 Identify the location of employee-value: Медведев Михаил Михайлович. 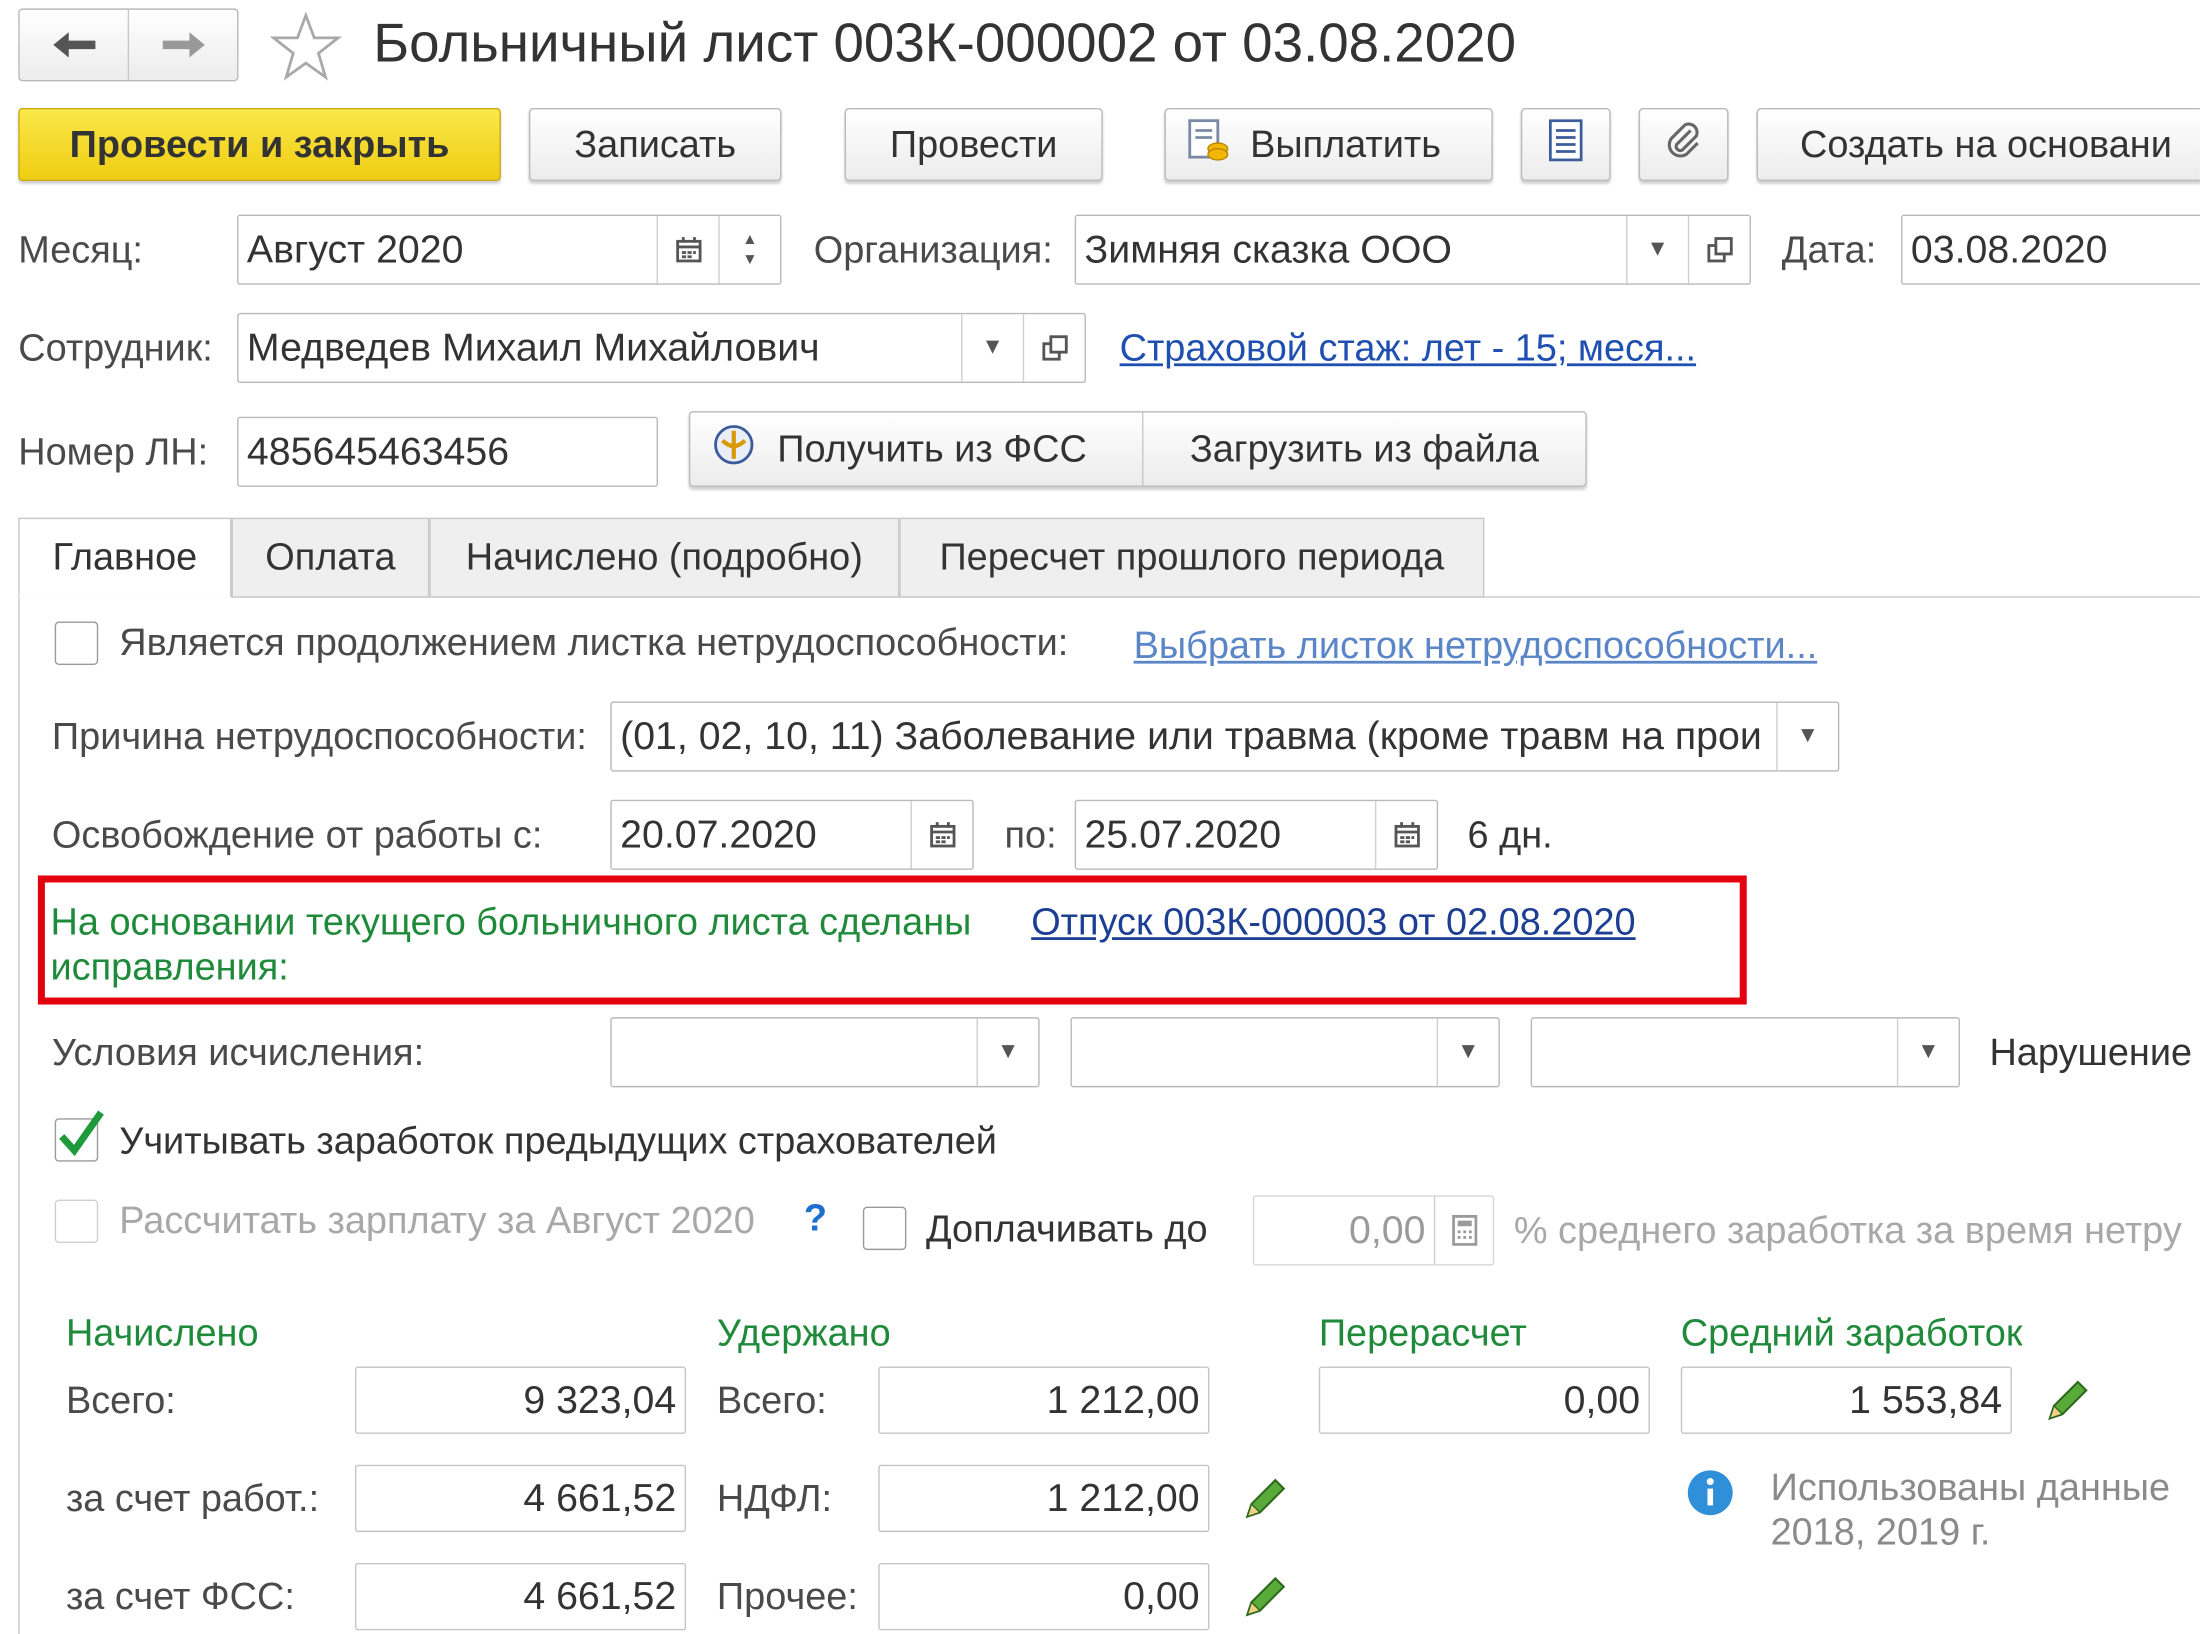
(533, 347).